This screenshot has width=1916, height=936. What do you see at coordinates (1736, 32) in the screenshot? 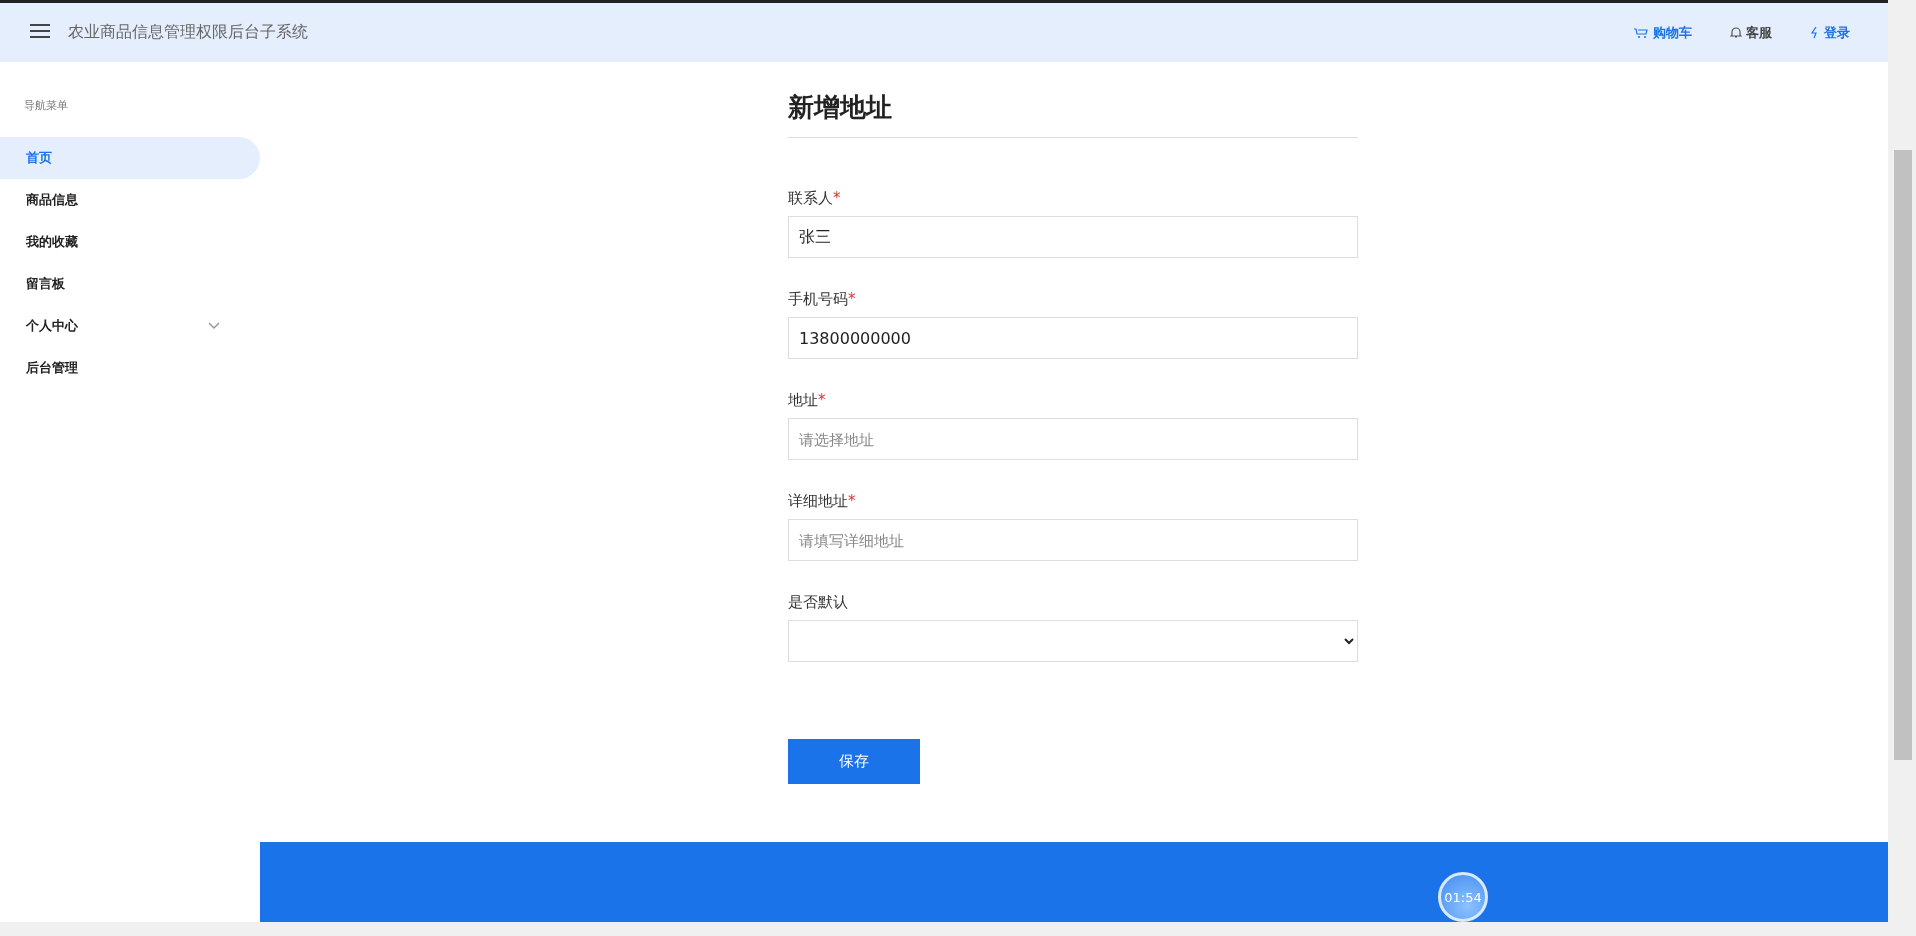
I see `bell-icon` at bounding box center [1736, 32].